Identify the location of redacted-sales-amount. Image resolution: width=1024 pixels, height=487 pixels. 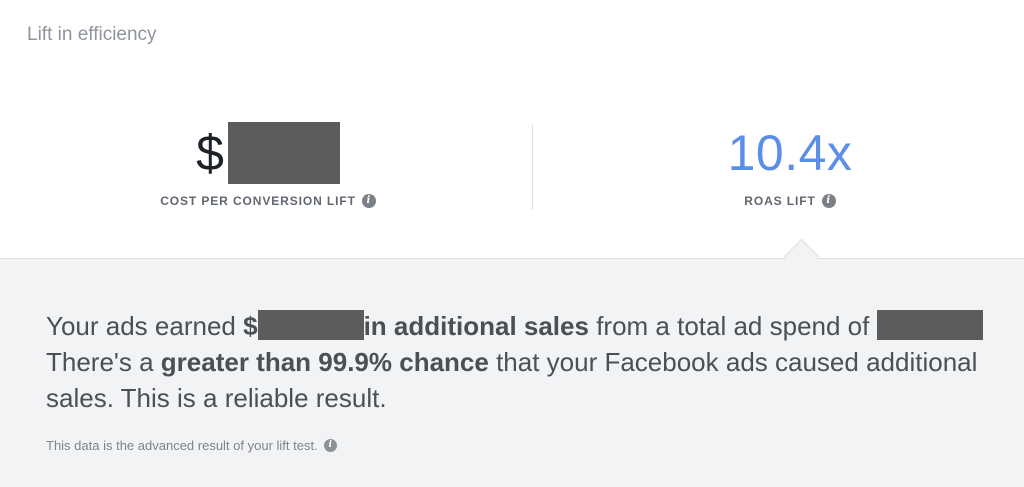
(310, 325).